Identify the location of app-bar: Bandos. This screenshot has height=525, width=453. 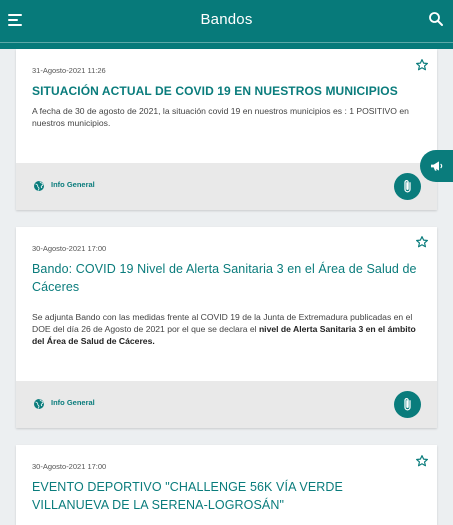
(226, 20).